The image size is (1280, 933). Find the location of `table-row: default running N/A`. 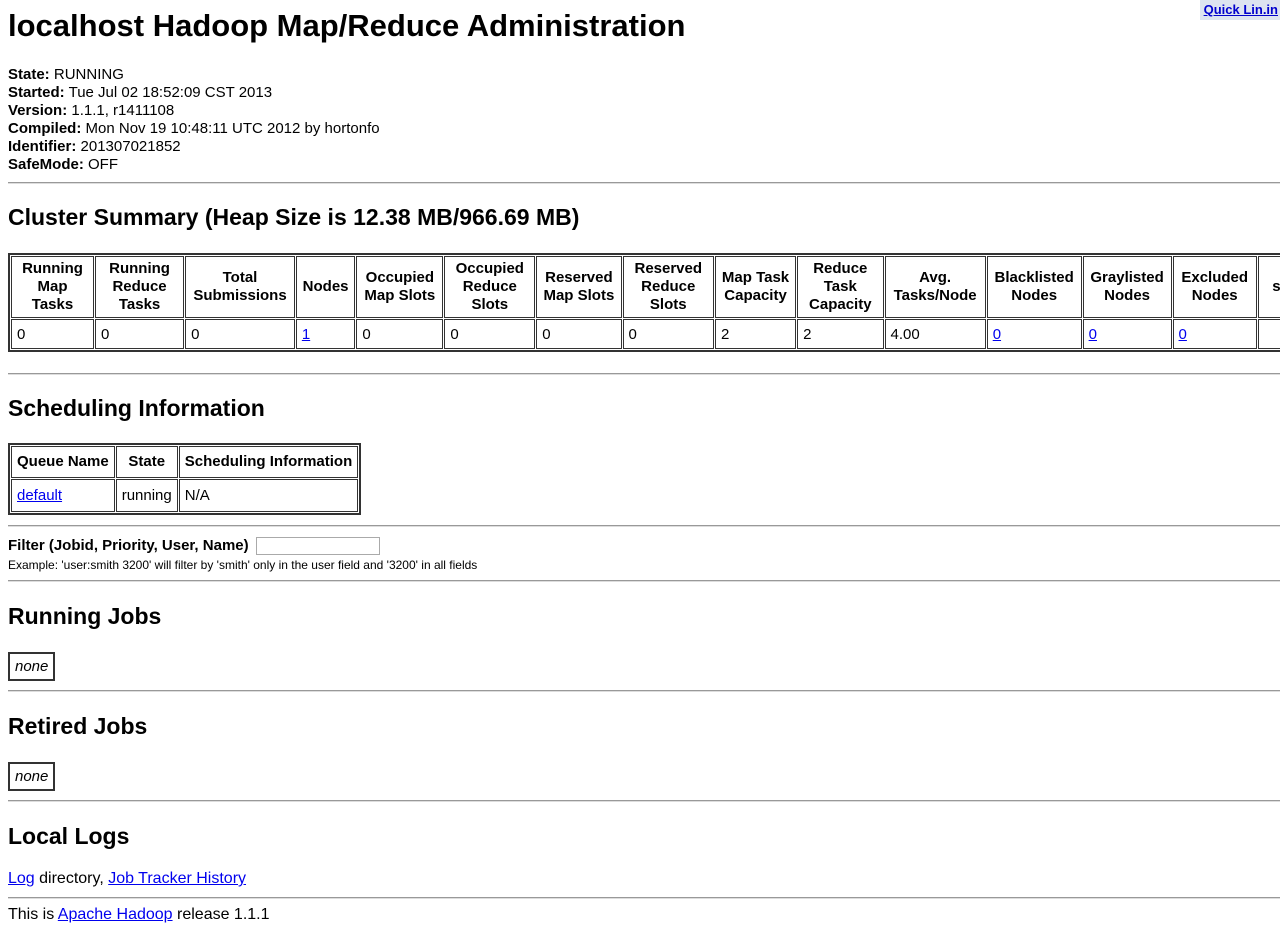

table-row: default running N/A is located at coordinates (185, 495).